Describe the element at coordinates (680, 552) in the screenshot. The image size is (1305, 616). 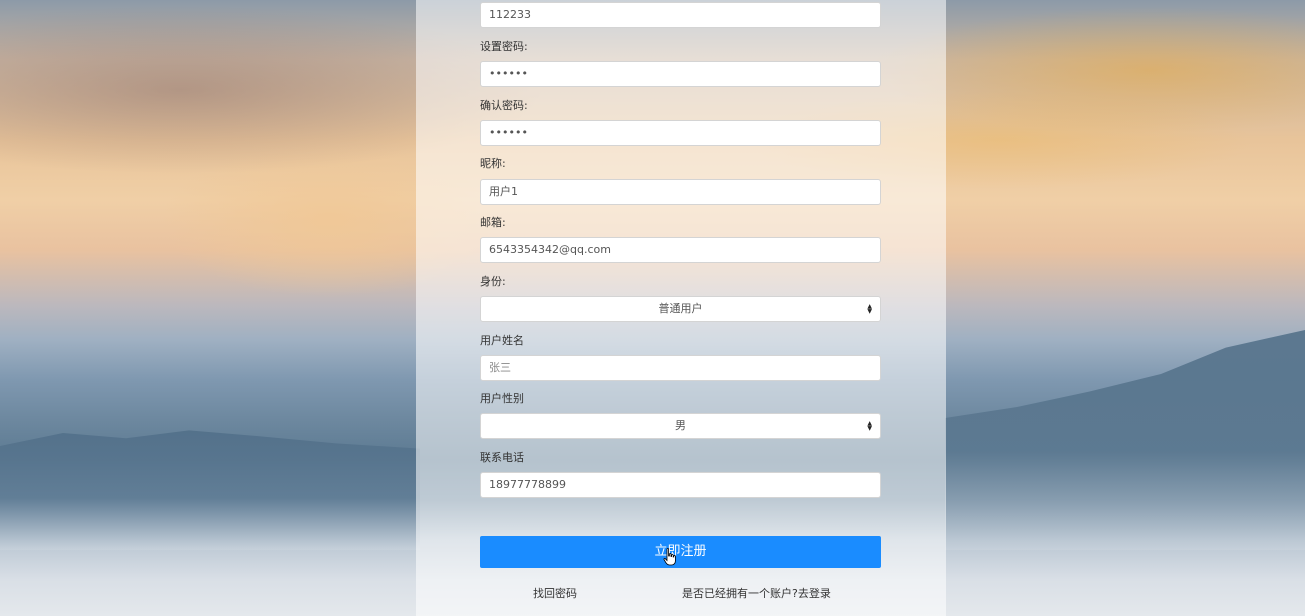
I see `register-button: 立即注册` at that location.